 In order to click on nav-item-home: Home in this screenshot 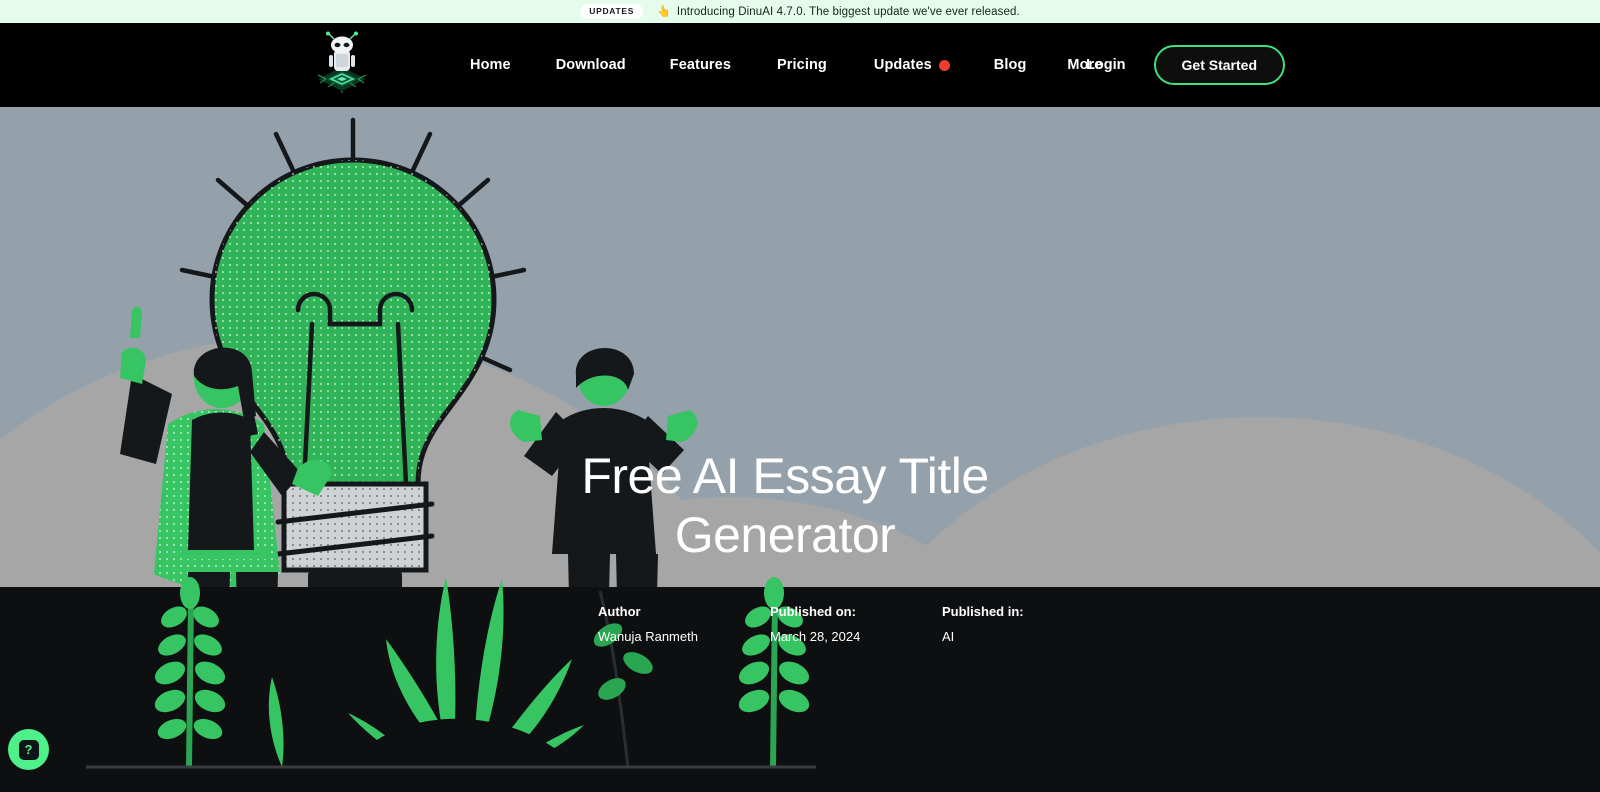, I will do `click(490, 65)`.